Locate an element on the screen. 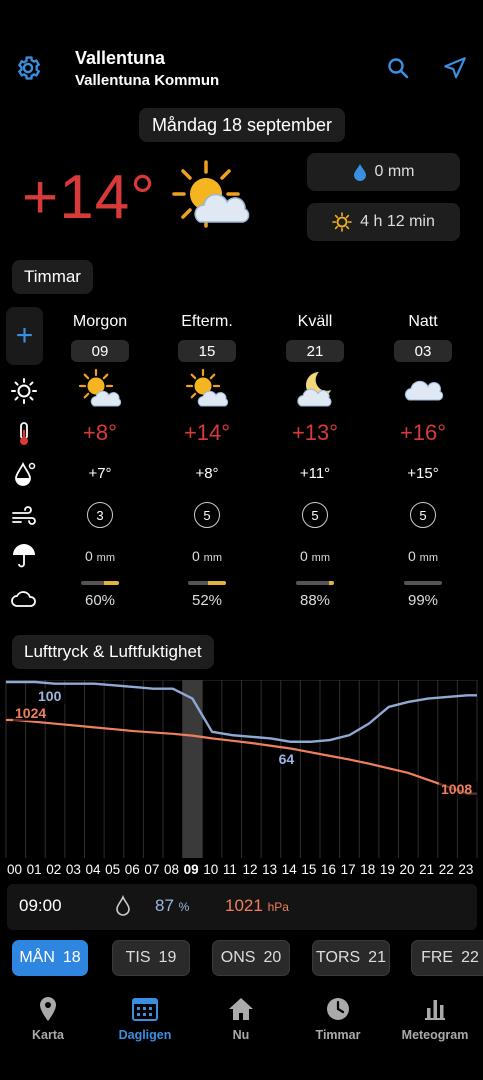 The image size is (483, 1080). hour-tick-label: 16 is located at coordinates (328, 869).